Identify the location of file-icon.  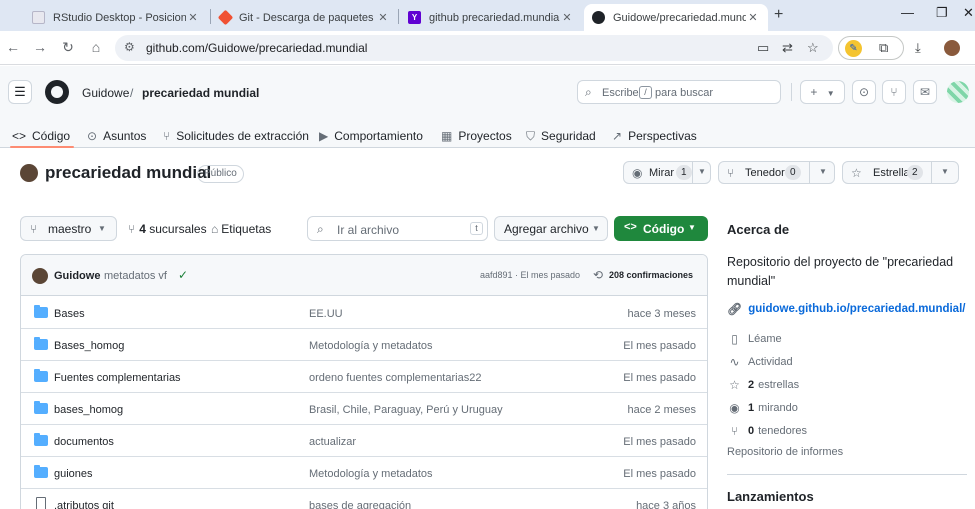
(41, 503).